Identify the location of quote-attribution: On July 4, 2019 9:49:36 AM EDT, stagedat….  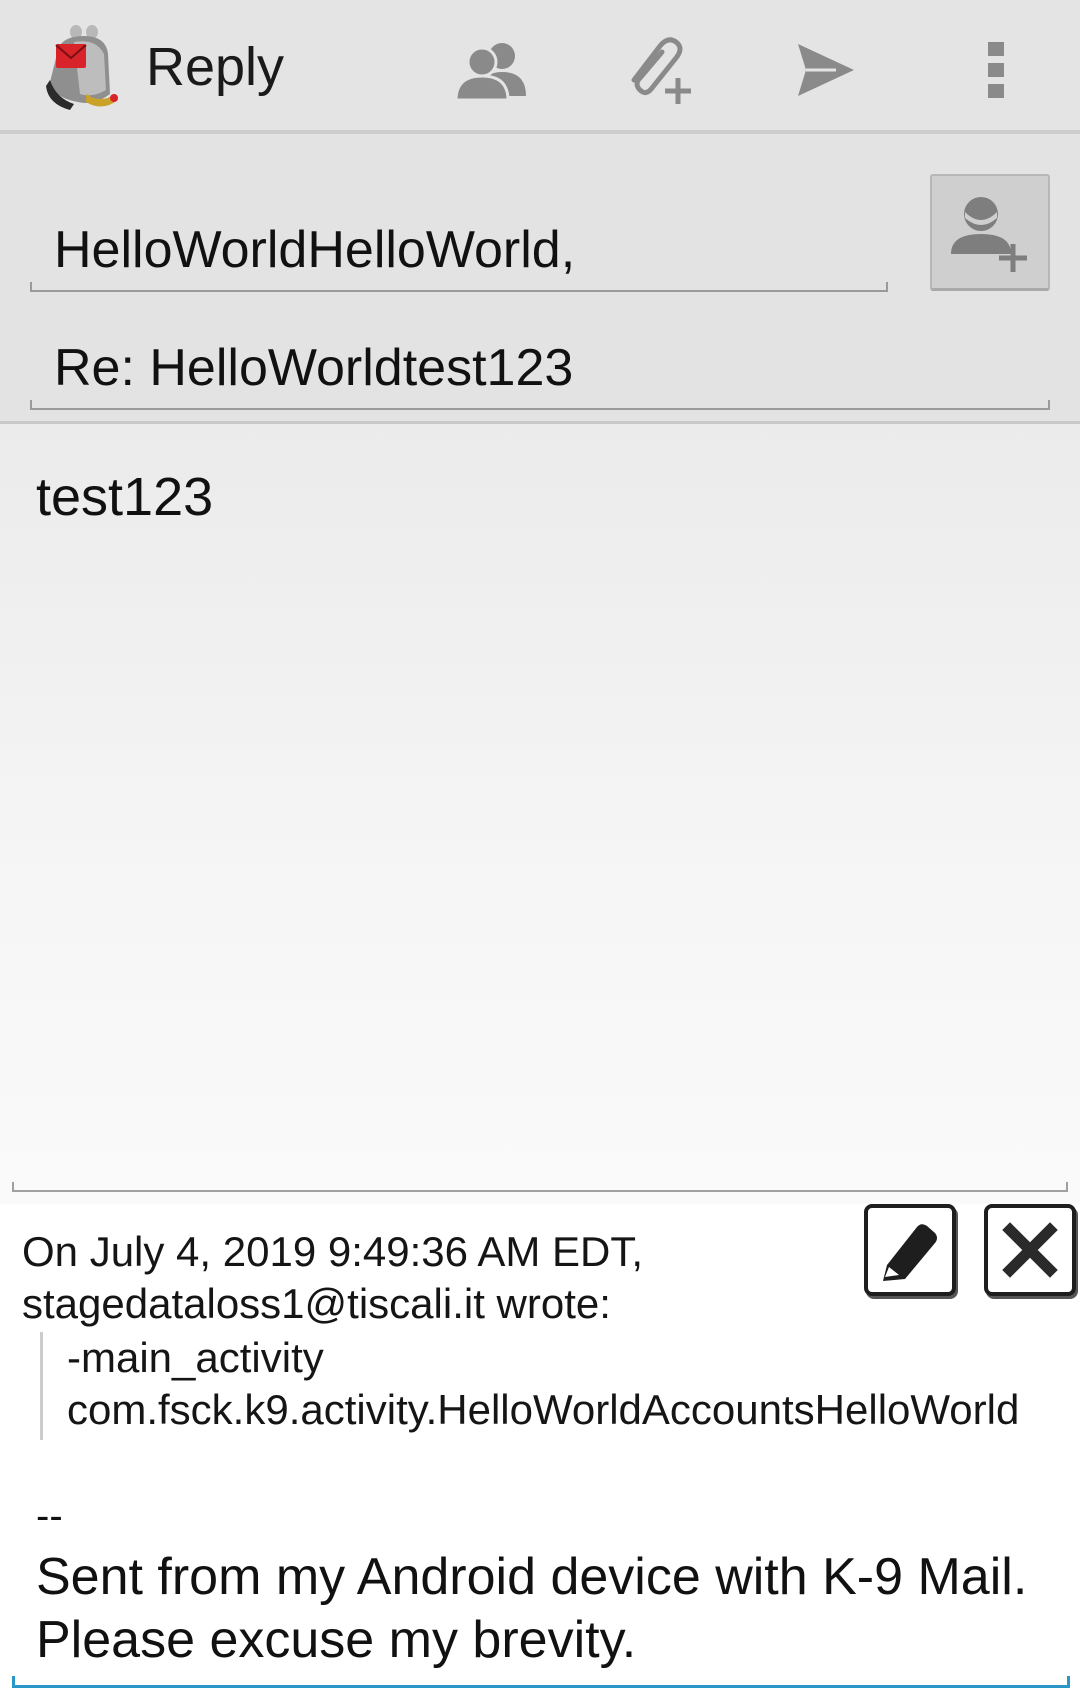
(442, 1278).